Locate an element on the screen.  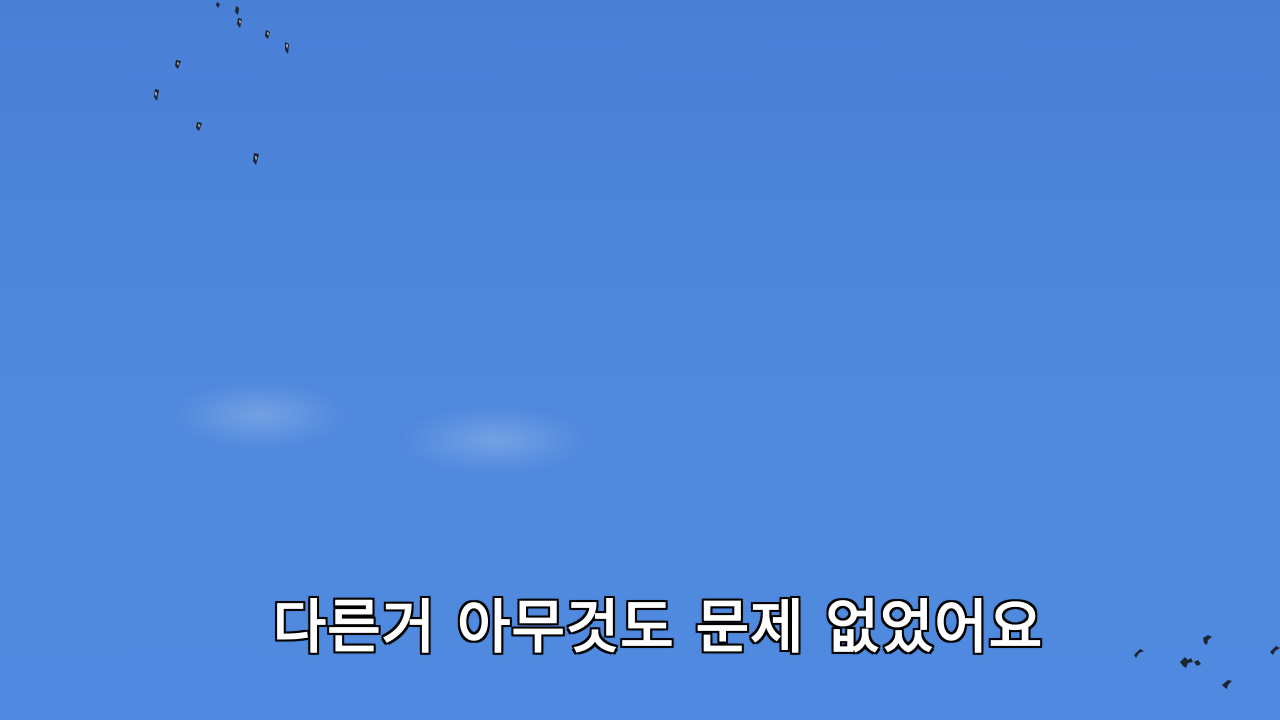
subtitle-caption: 다른거 아무것도 문제 없었어요 is located at coordinates (657, 627).